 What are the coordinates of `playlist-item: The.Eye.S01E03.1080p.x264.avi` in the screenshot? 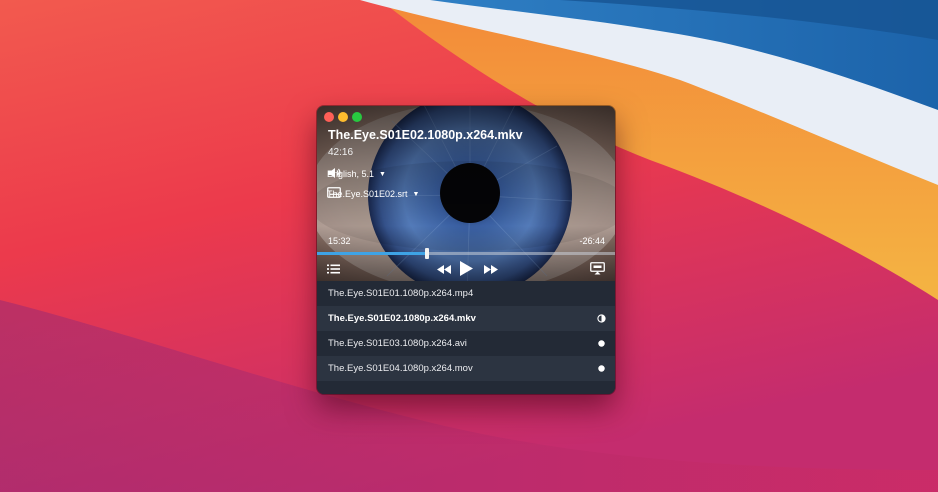 It's located at (466, 343).